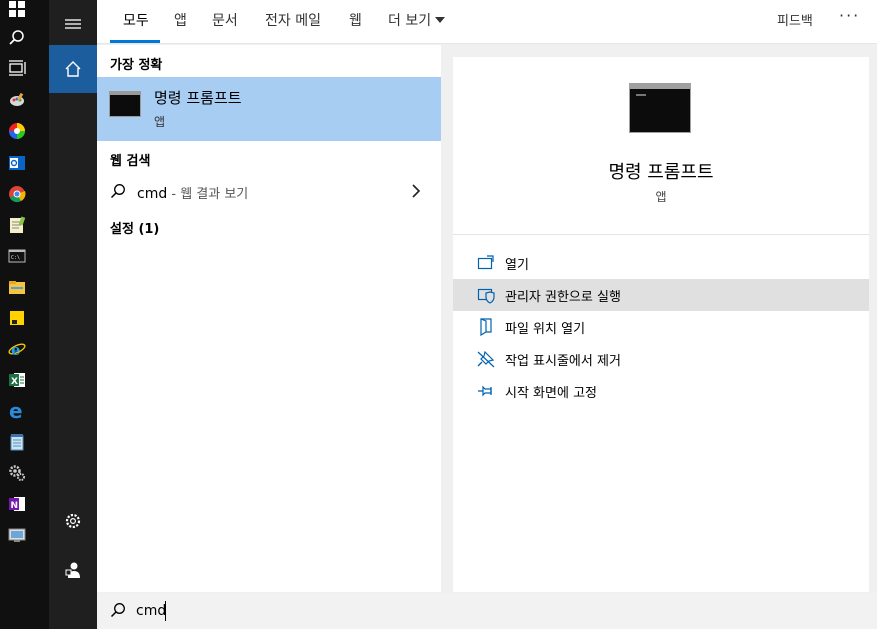 The height and width of the screenshot is (629, 877). I want to click on more-options-icon: ···, so click(849, 15).